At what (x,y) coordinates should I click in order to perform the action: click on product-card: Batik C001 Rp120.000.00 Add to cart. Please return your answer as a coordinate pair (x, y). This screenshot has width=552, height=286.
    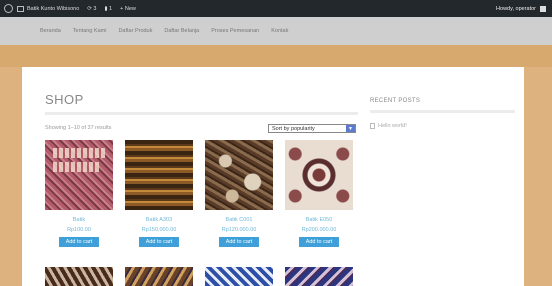
    Looking at the image, I should click on (239, 193).